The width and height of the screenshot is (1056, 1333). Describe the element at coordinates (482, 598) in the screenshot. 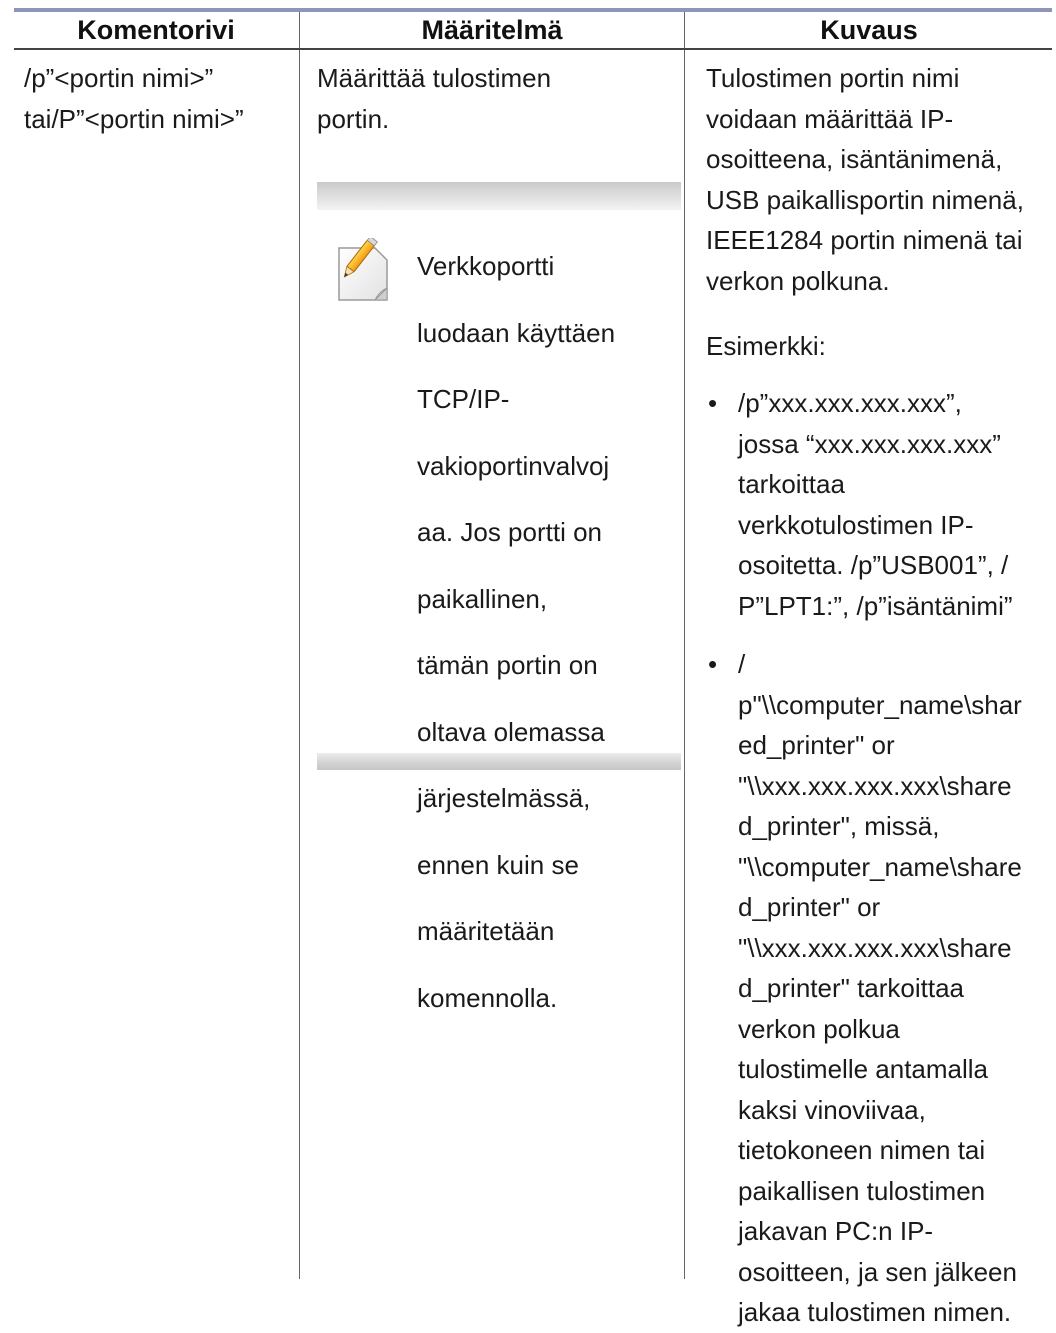

I see `note-line: paikallinen,` at that location.